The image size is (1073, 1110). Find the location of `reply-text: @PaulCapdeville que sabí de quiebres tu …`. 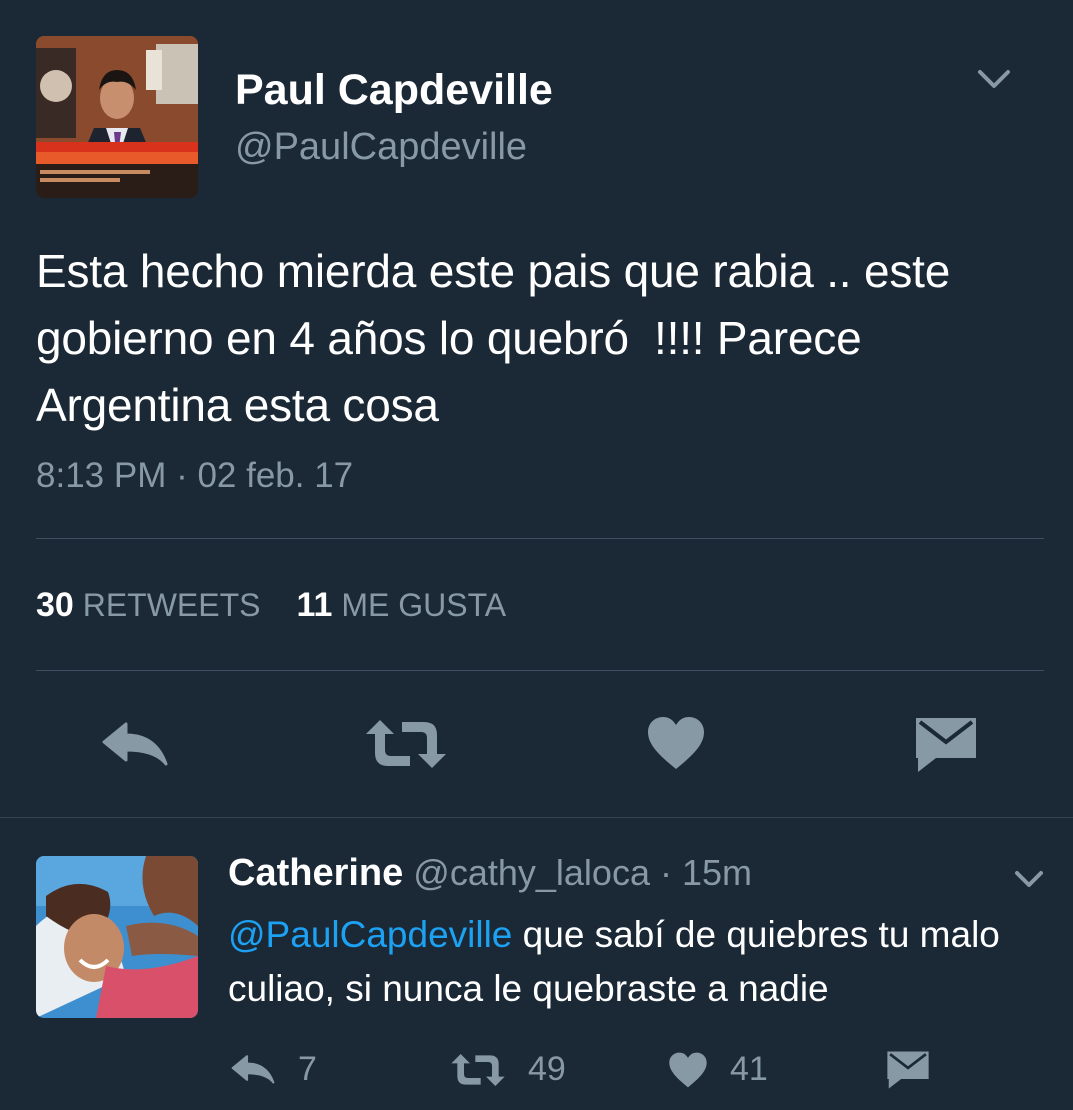

reply-text: @PaulCapdeville que sabí de quiebres tu … is located at coordinates (643, 962).